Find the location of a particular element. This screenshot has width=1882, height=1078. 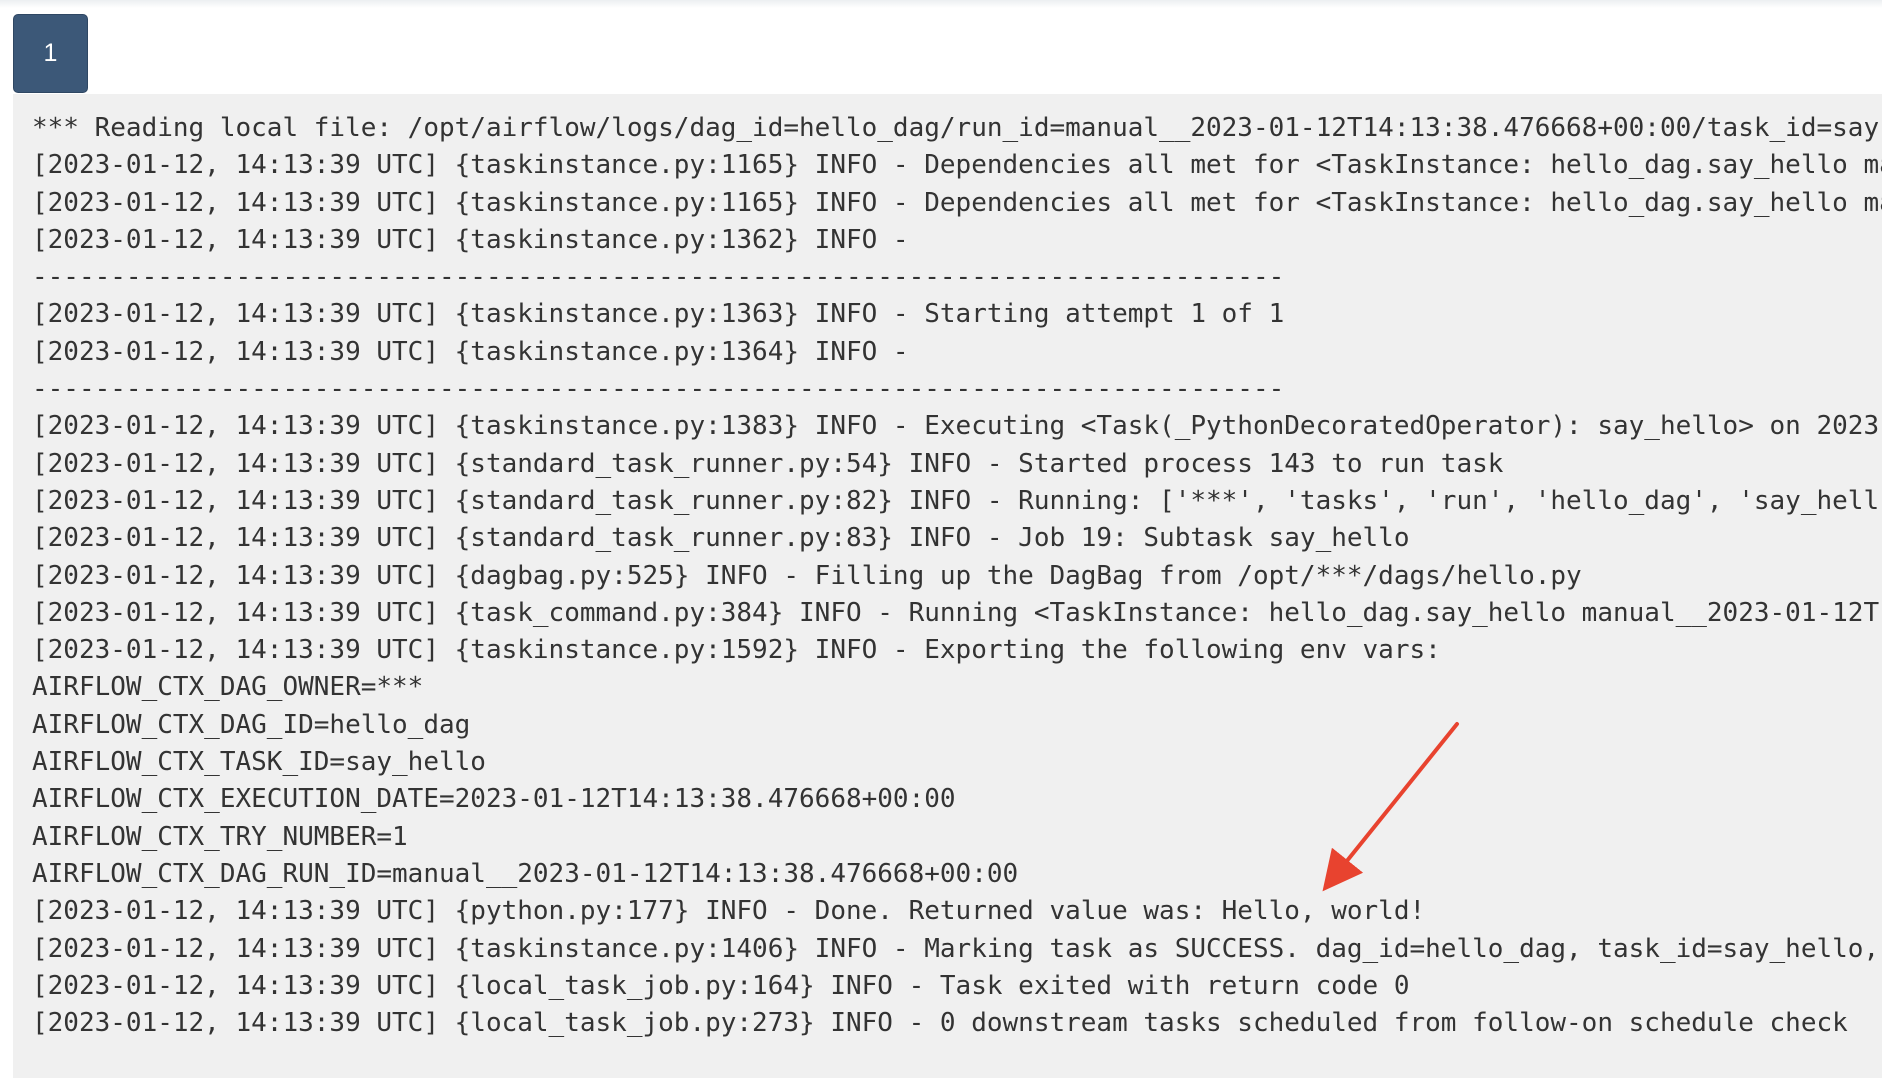

log-line: AIRFLOW_CTX_TASK_ID=say_hello is located at coordinates (259, 762).